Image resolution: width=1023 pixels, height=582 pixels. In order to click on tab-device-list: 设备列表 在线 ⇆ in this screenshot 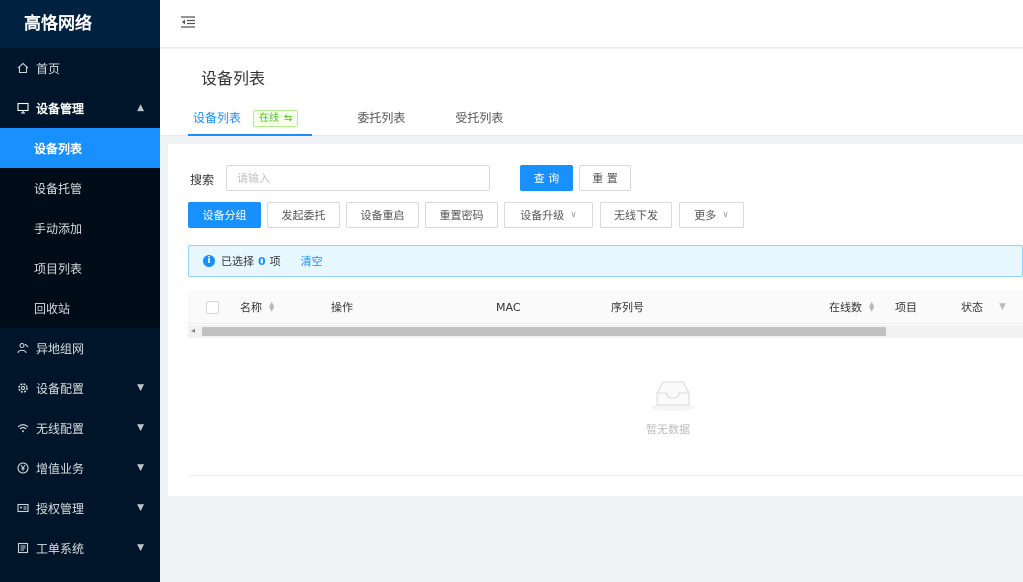, I will do `click(250, 120)`.